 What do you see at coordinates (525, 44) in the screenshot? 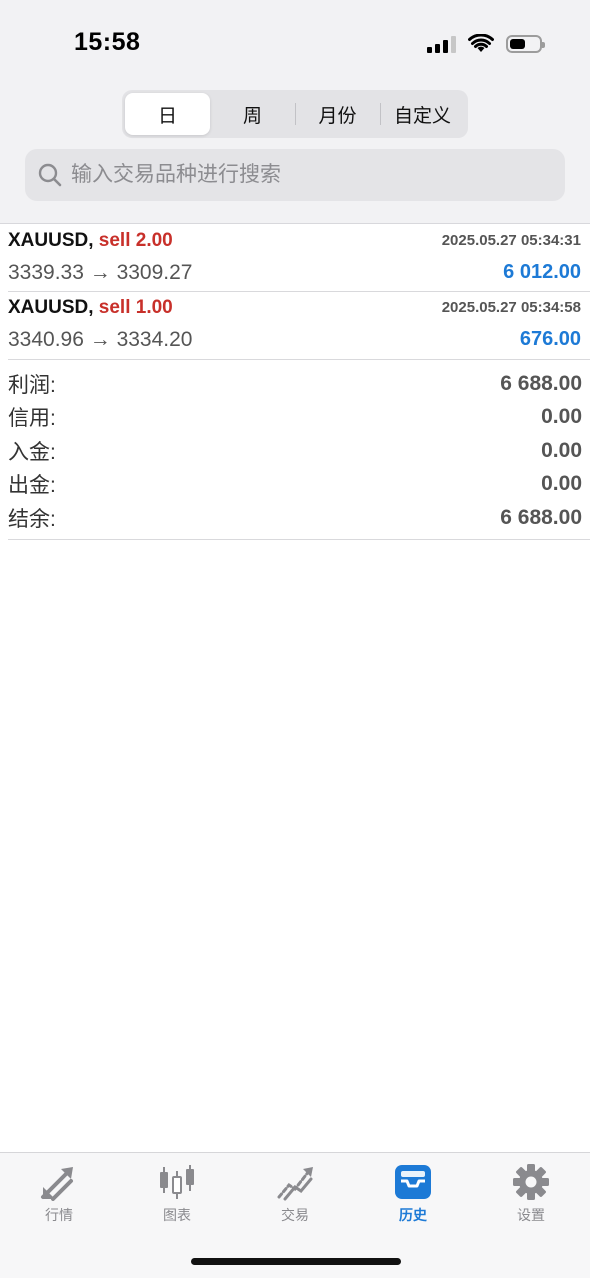
I see `battery-icon` at bounding box center [525, 44].